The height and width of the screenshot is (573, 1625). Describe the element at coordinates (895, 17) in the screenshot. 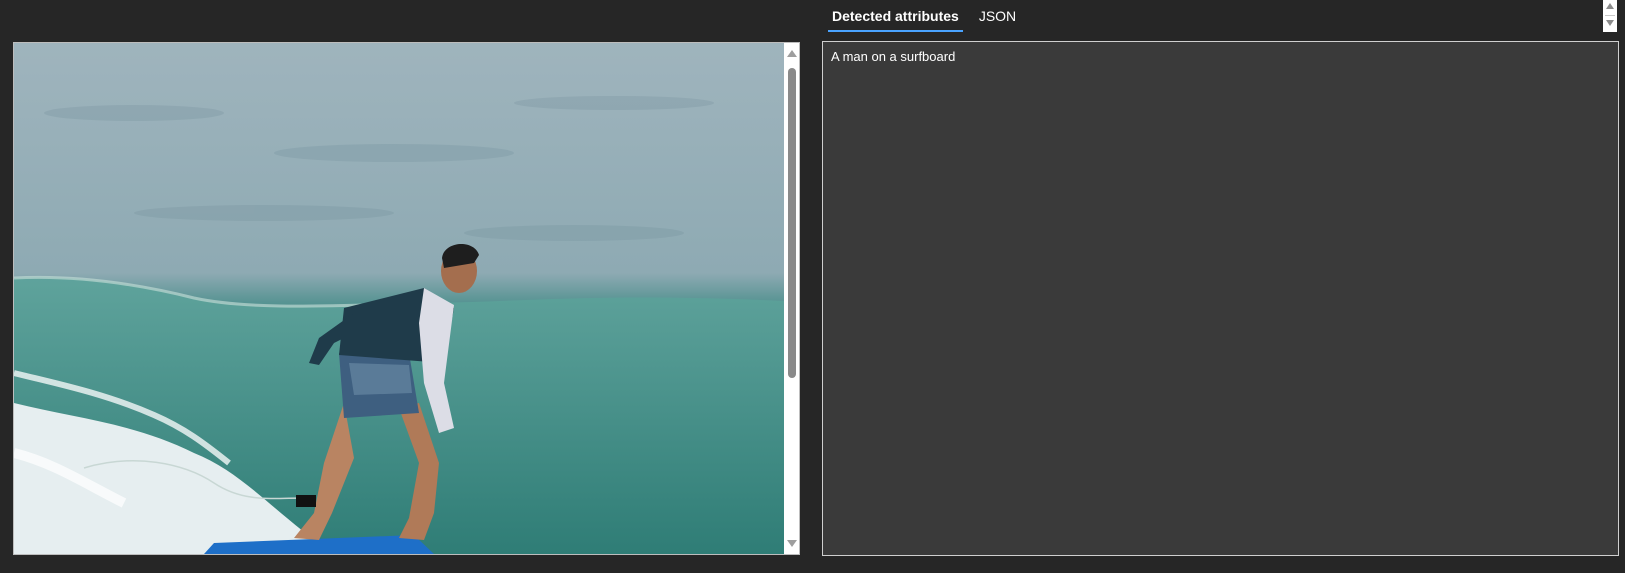

I see `tab-detected-attributes: Detected attributes` at that location.